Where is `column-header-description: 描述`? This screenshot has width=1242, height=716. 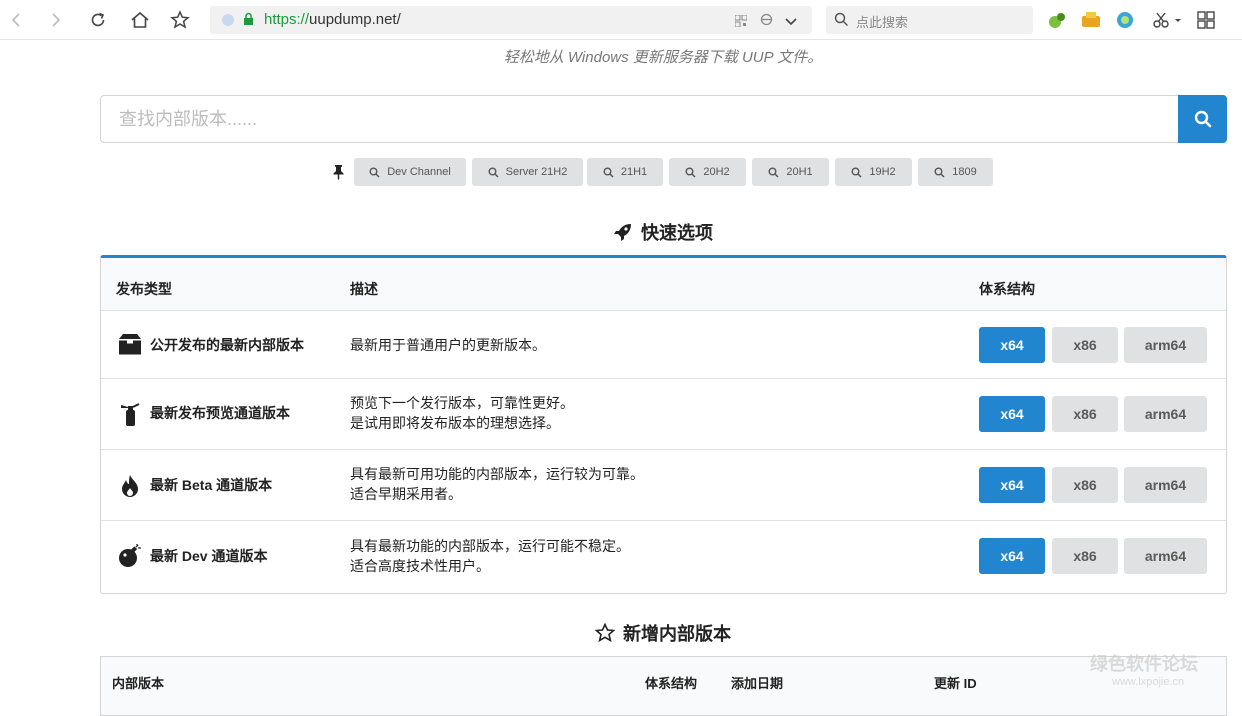
column-header-description: 描述 is located at coordinates (364, 289).